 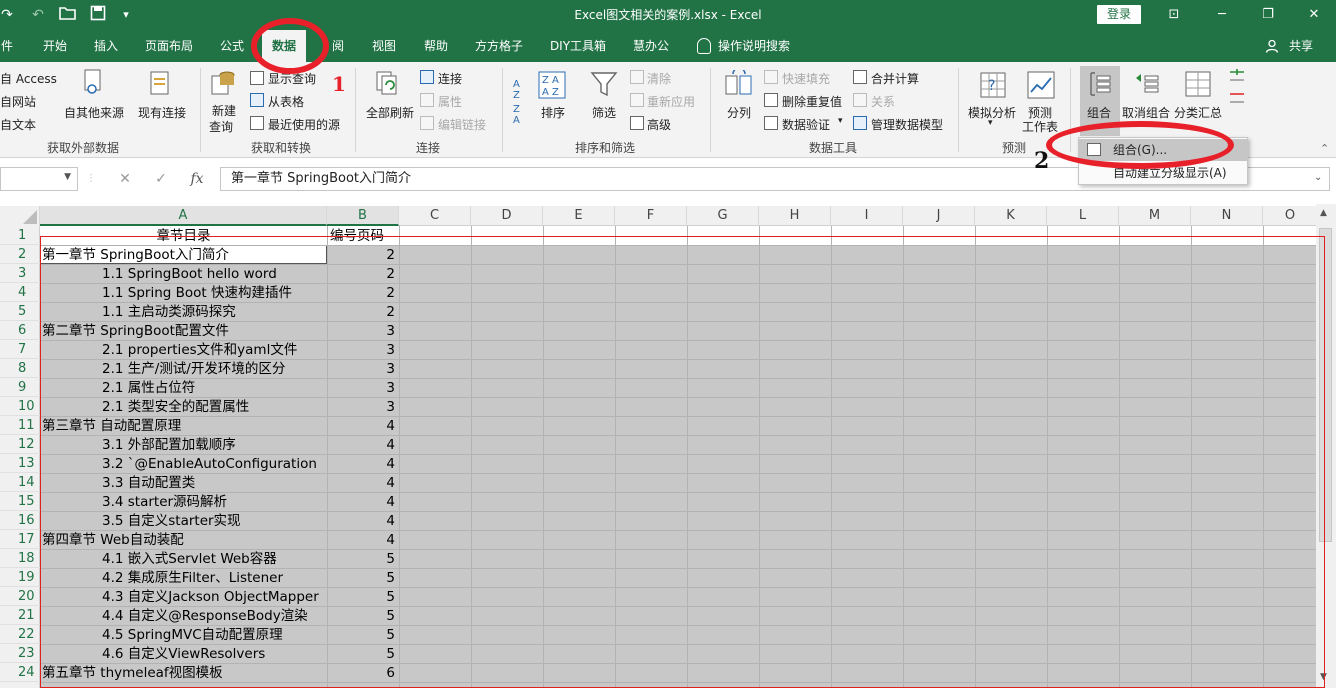 What do you see at coordinates (28, 78) in the screenshot?
I see `from-access-button: 自 Access` at bounding box center [28, 78].